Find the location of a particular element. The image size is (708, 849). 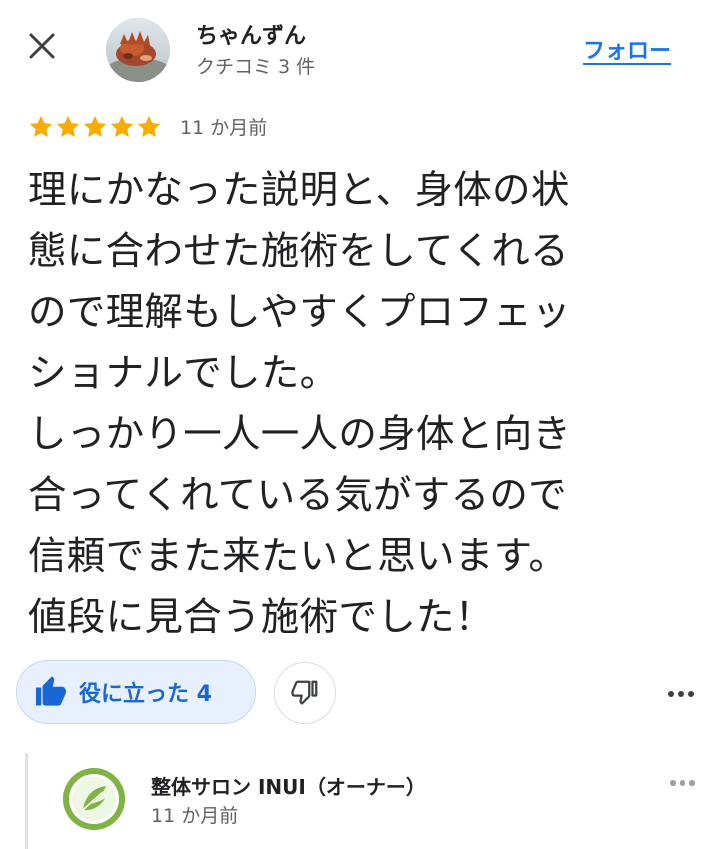

review-text-line: 信頼でまた来たいと思います。 is located at coordinates (298, 556).